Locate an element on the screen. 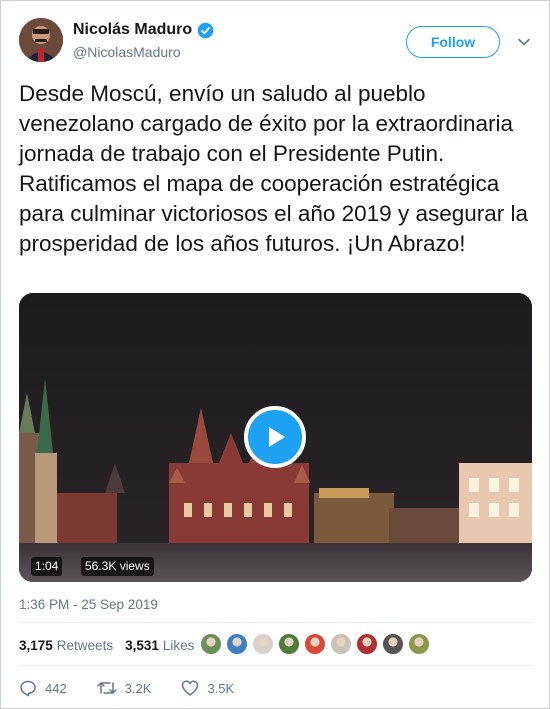 This screenshot has width=550, height=709. liker-avatars is located at coordinates (317, 644).